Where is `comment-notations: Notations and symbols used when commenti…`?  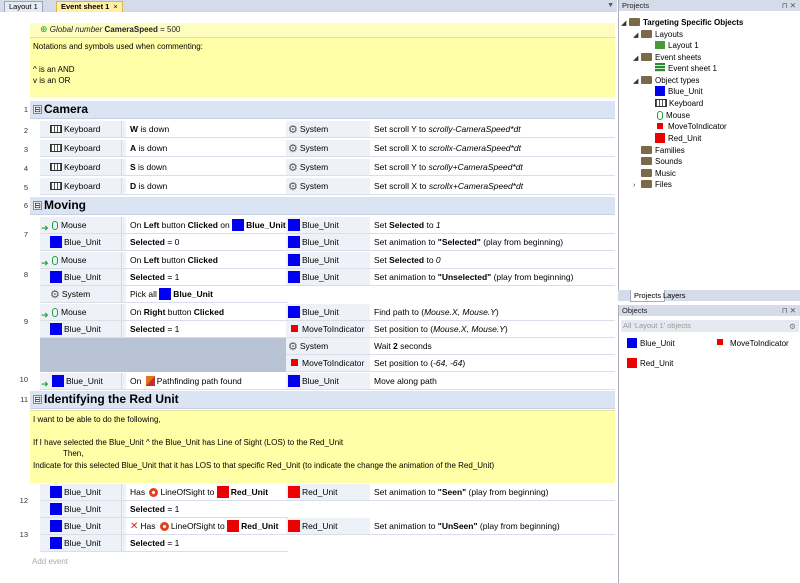
comment-notations: Notations and symbols used when commenti… is located at coordinates (322, 67).